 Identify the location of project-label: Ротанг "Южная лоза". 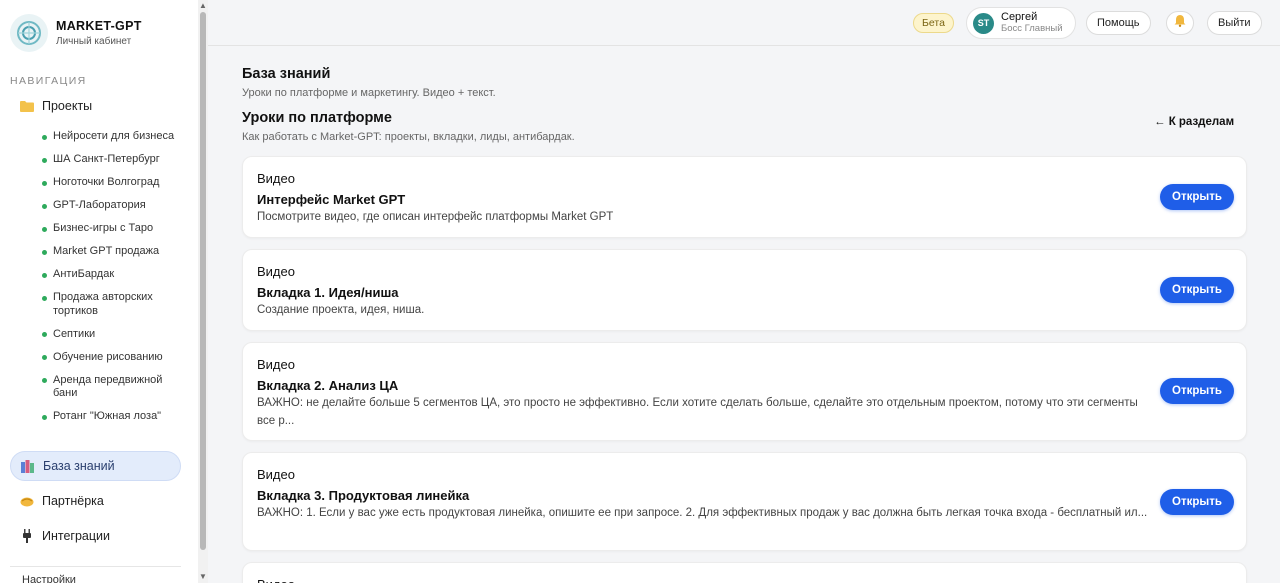
(107, 416).